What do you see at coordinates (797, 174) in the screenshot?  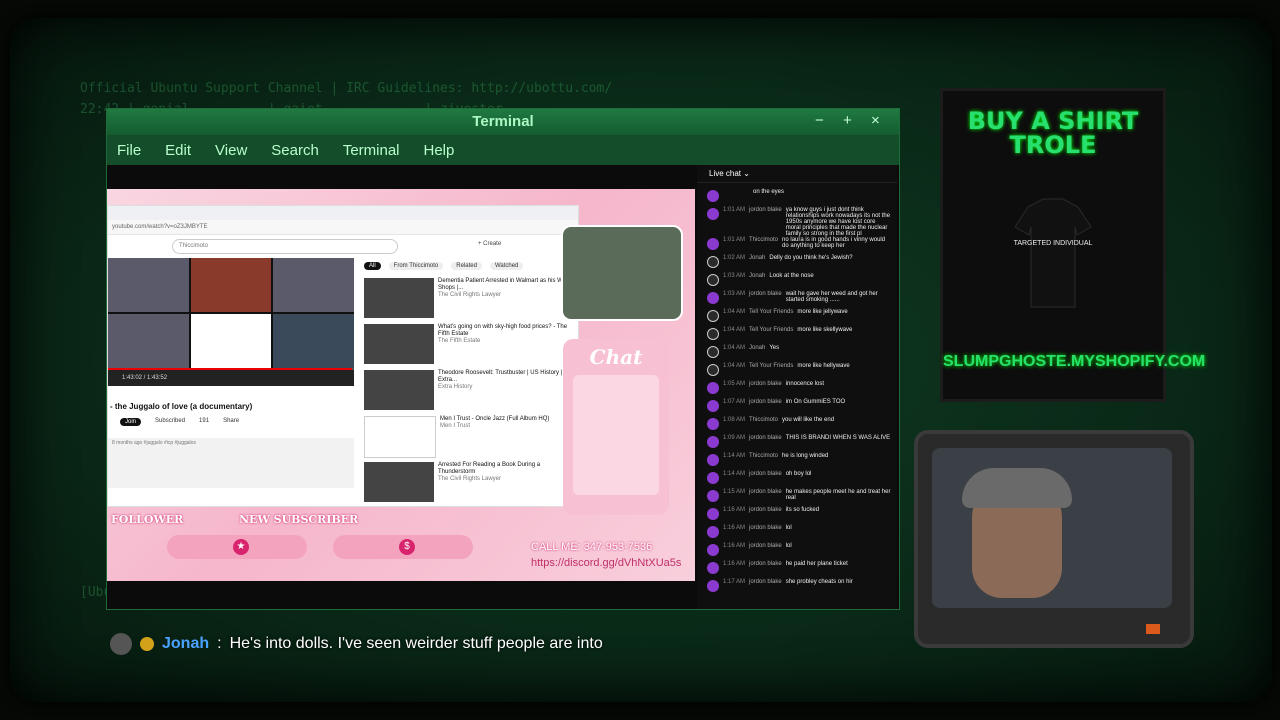 I see `live-chat-header: Live chat ⌄` at bounding box center [797, 174].